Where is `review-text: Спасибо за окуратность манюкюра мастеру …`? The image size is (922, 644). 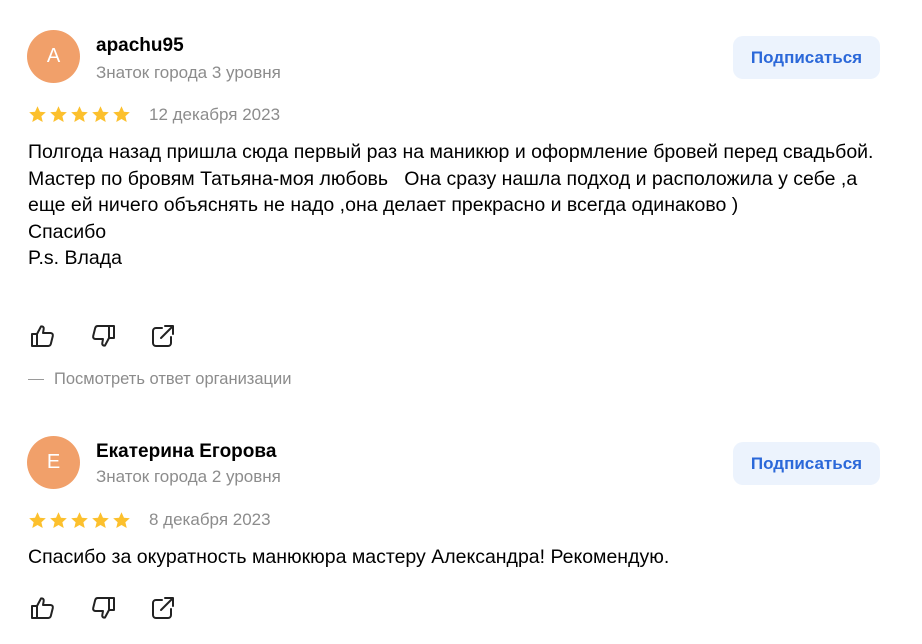 review-text: Спасибо за окуратность манюкюра мастеру … is located at coordinates (349, 557).